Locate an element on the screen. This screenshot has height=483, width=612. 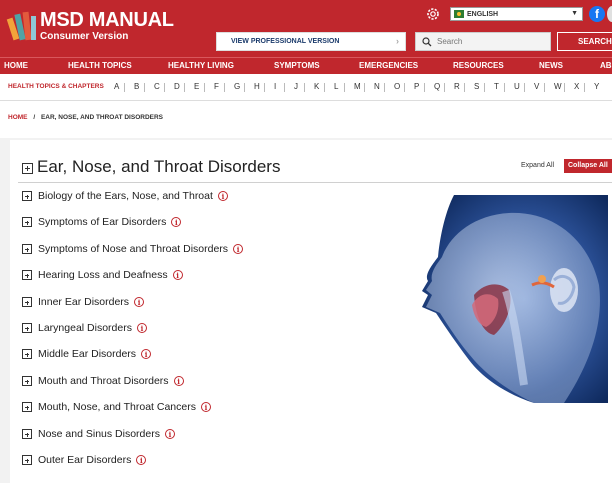
nav-item-home: HOME is located at coordinates (16, 65).